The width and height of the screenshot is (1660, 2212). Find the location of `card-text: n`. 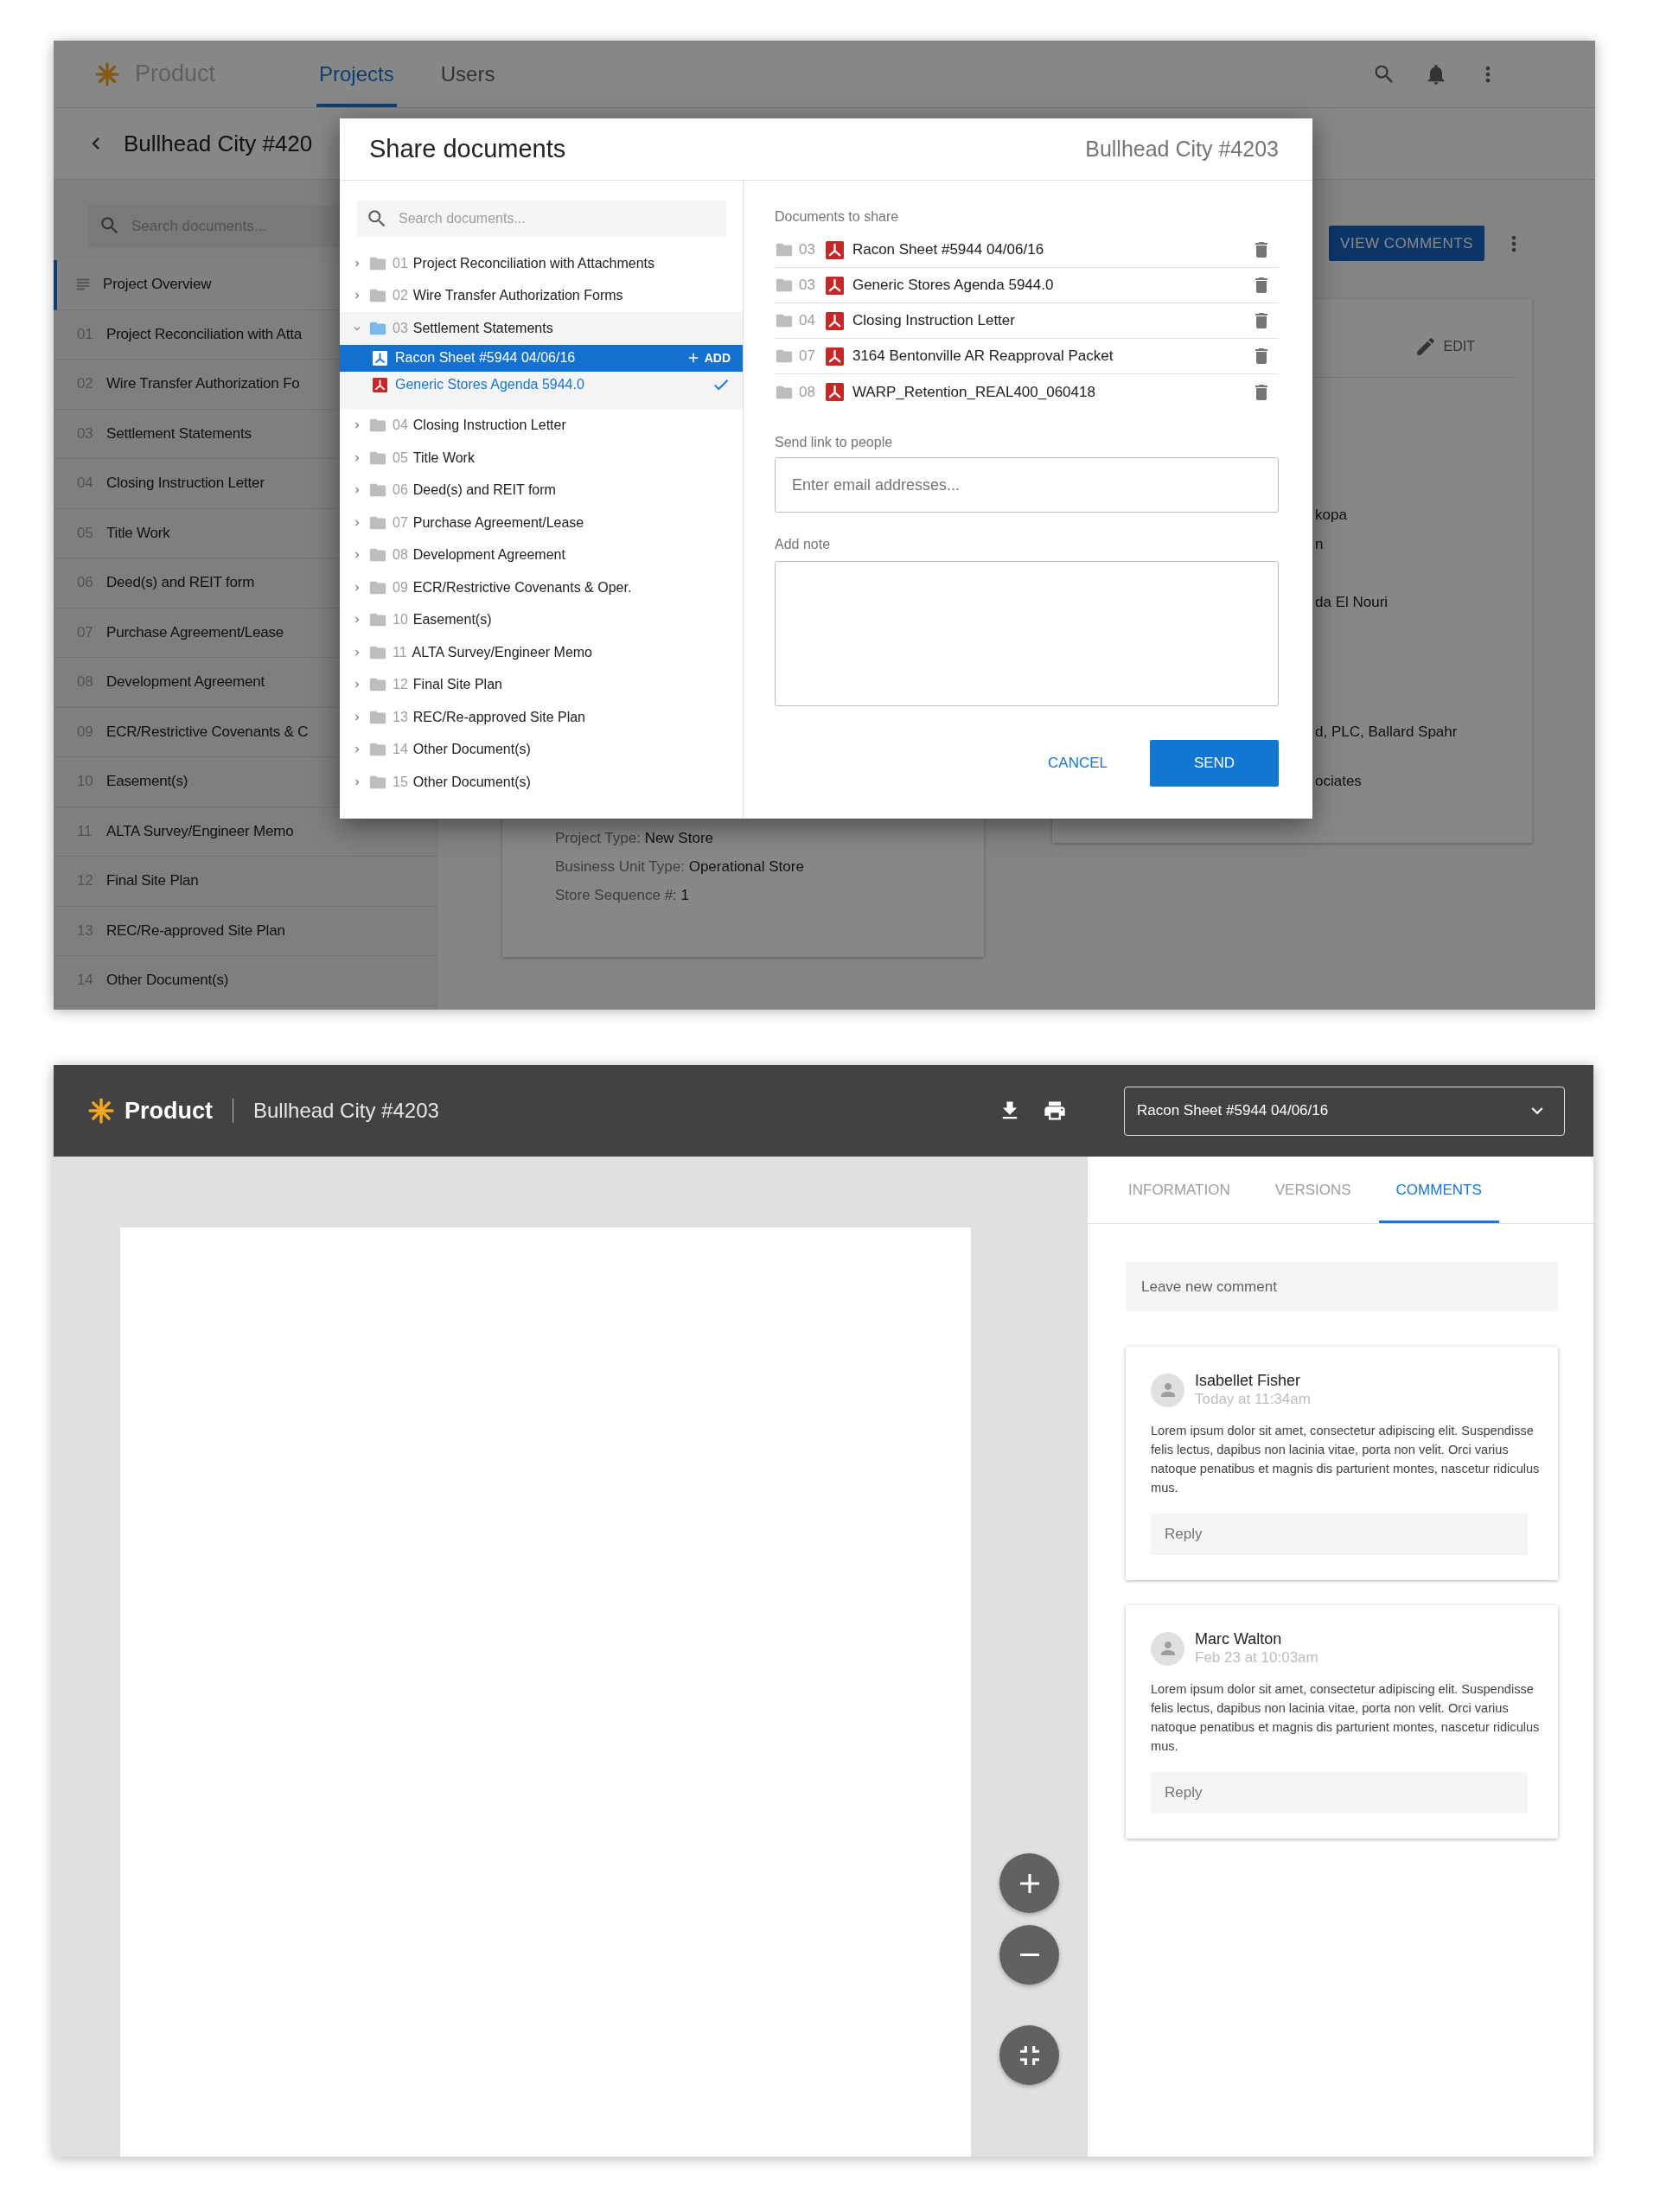

card-text: n is located at coordinates (1319, 544).